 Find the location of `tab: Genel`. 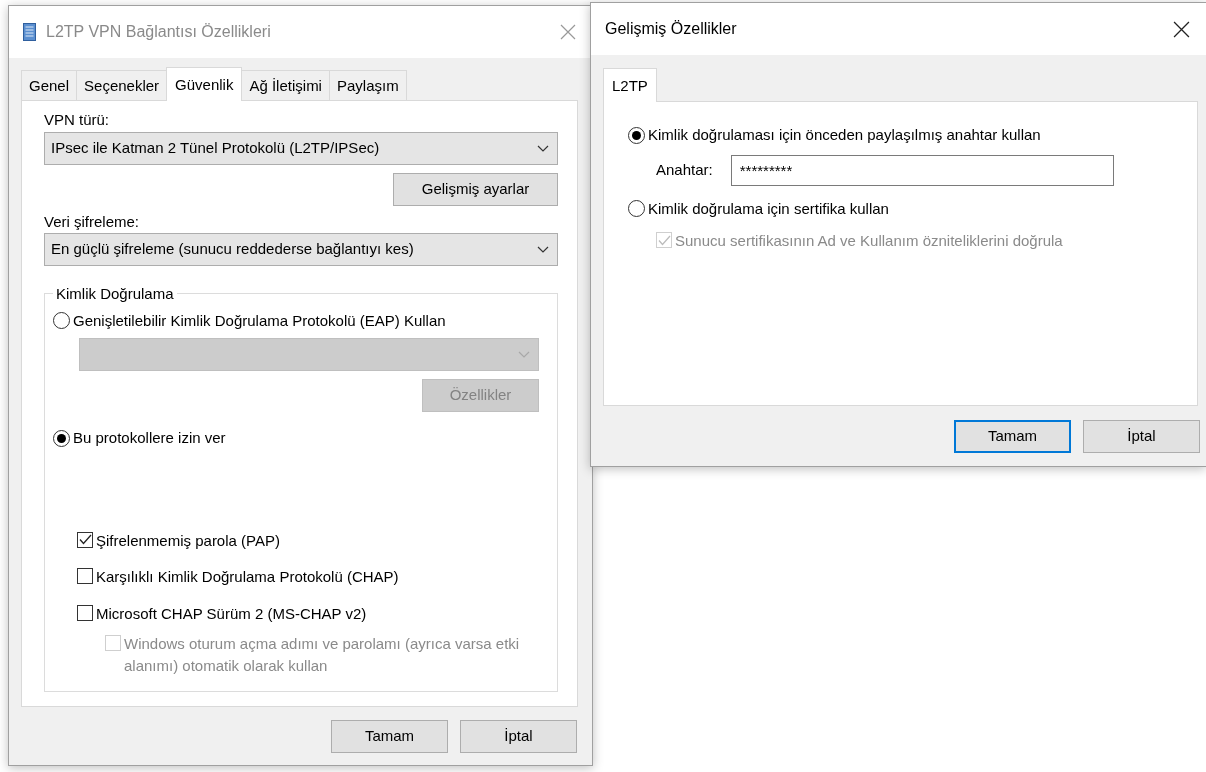

tab: Genel is located at coordinates (49, 84).